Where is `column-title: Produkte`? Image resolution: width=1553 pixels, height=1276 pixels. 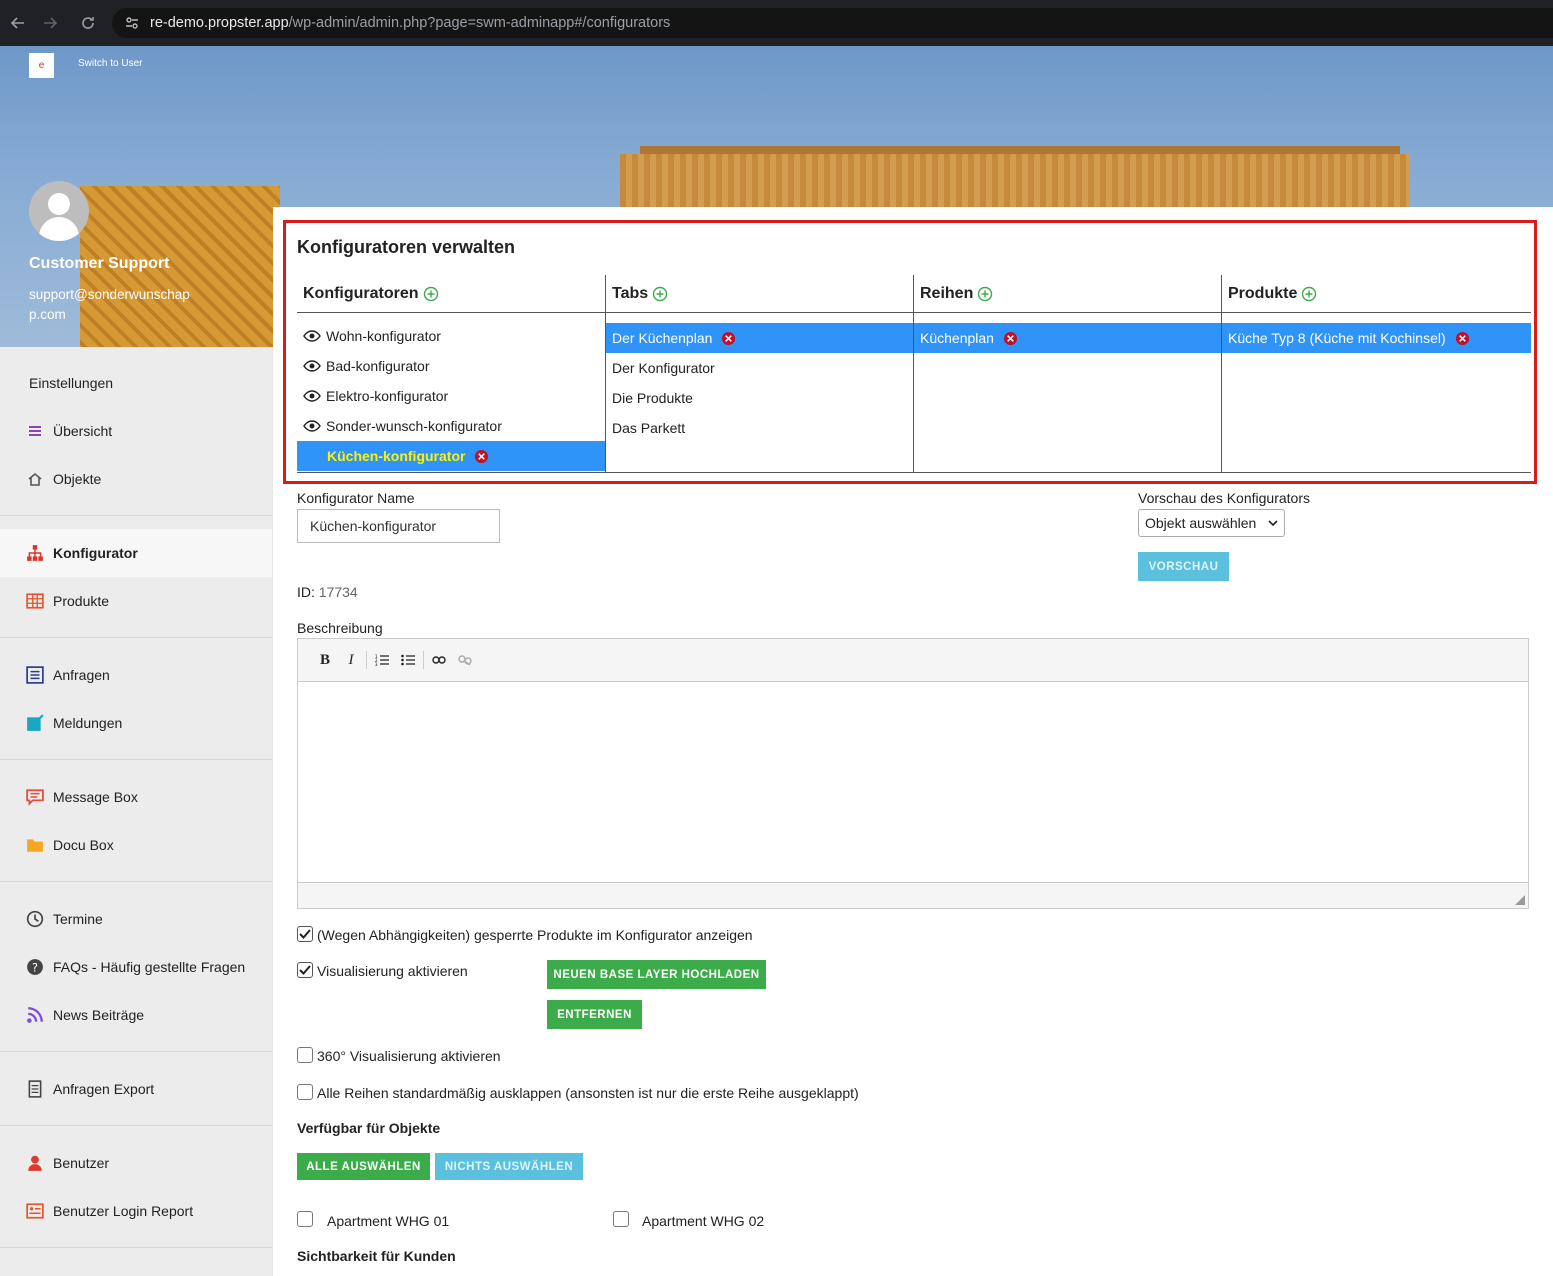
column-title: Produkte is located at coordinates (1263, 293).